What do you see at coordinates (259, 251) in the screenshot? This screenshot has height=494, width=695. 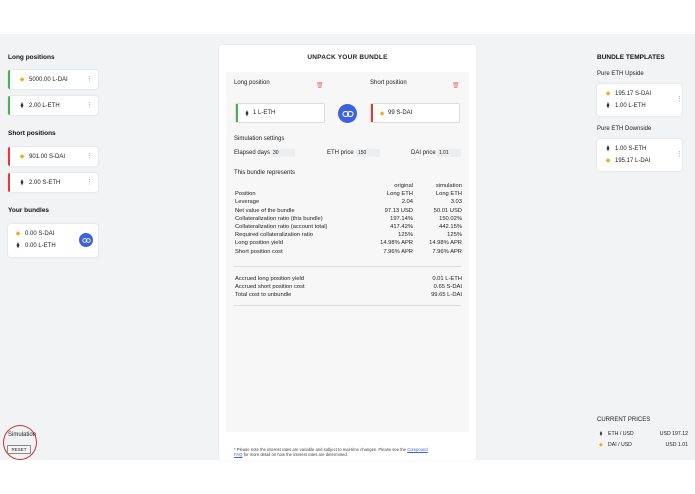 I see `row-label: Short position cost` at bounding box center [259, 251].